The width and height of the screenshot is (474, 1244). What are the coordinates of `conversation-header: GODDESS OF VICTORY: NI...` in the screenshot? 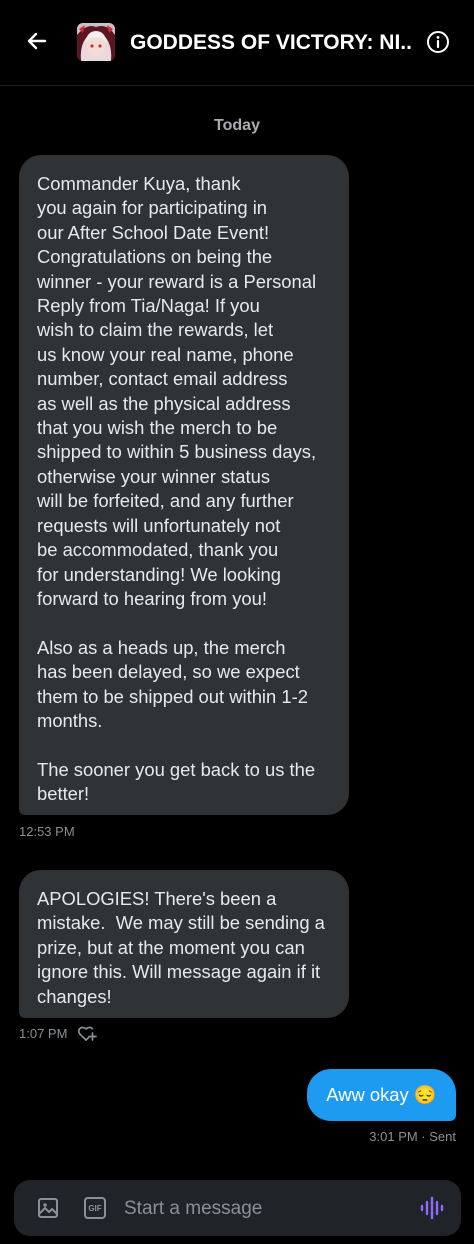 It's located at (237, 43).